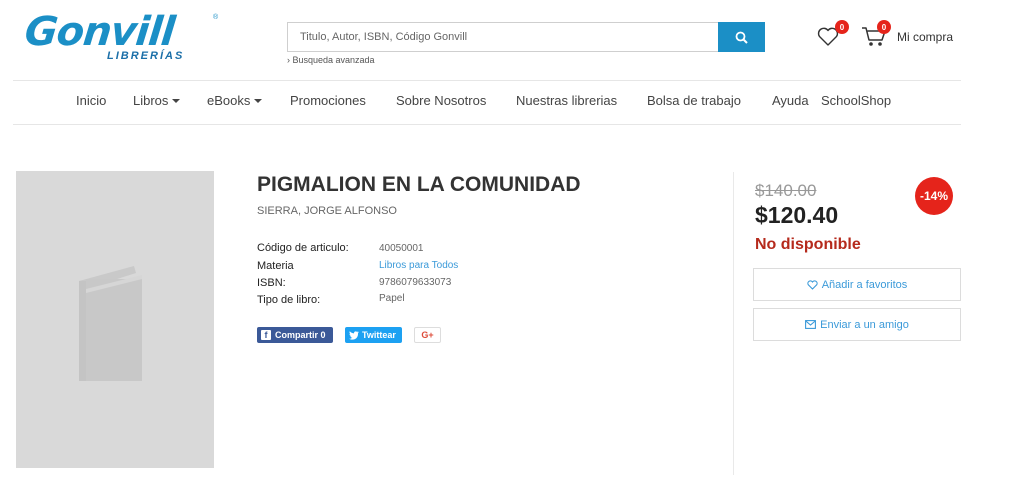 Image resolution: width=1024 pixels, height=491 pixels. Describe the element at coordinates (271, 283) in the screenshot. I see `detail-label-isbn: ISBN:` at that location.